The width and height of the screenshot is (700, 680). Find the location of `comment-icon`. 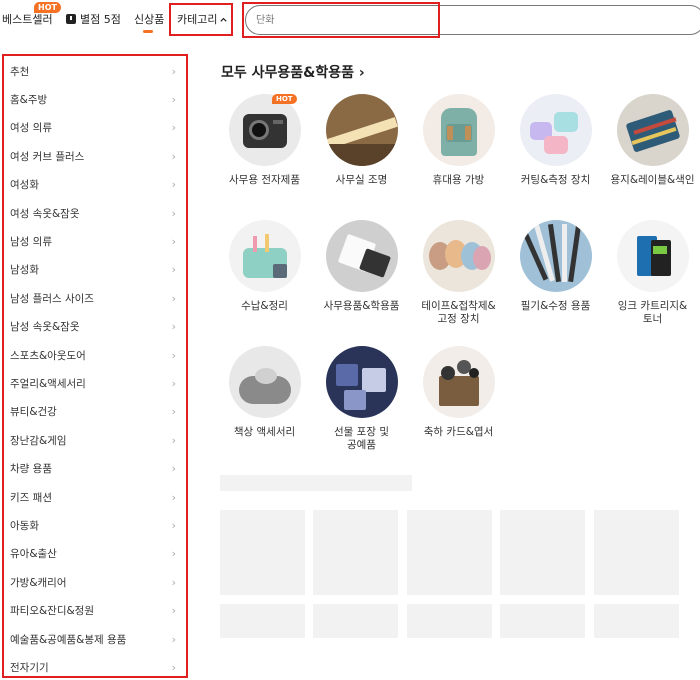

comment-icon is located at coordinates (71, 19).